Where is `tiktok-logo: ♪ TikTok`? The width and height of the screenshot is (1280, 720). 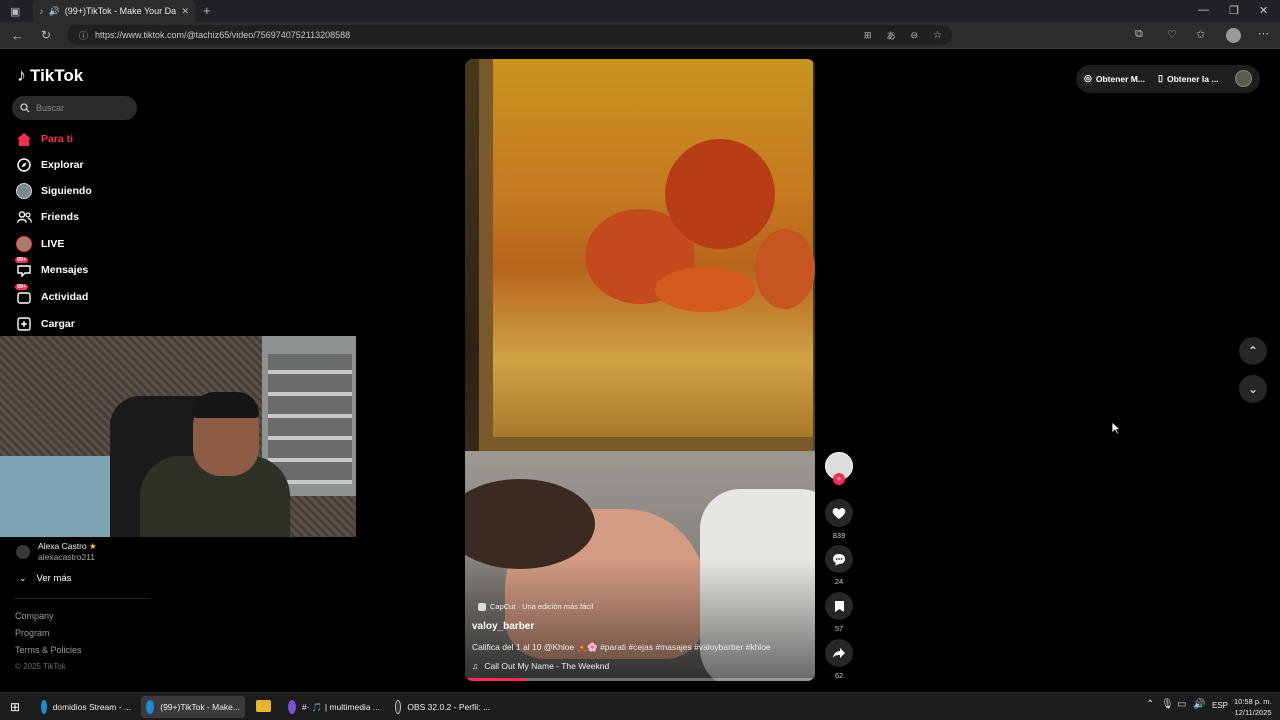 tiktok-logo: ♪ TikTok is located at coordinates (50, 75).